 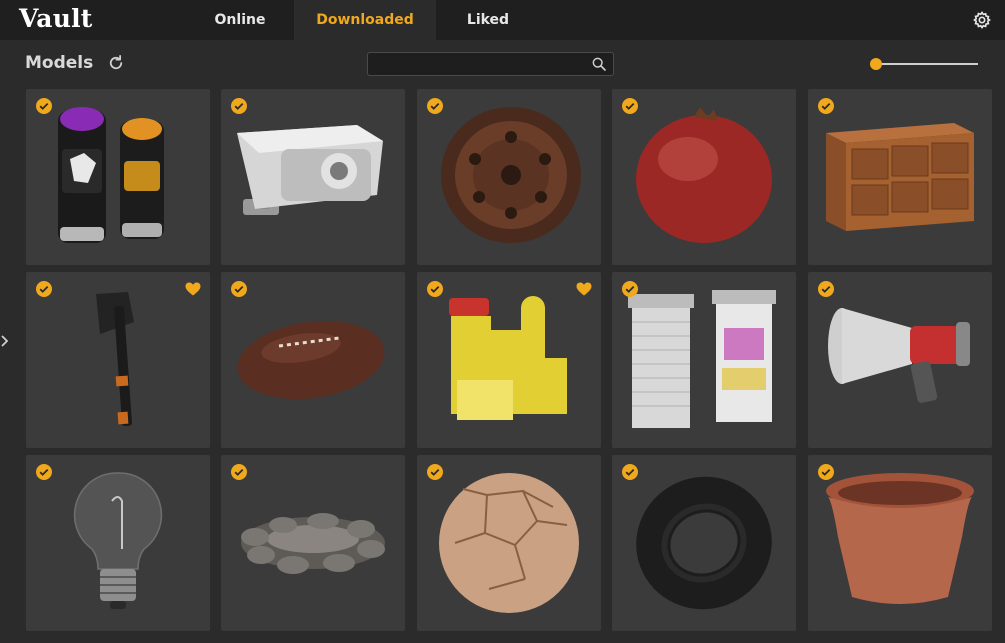 What do you see at coordinates (900, 538) in the screenshot?
I see `terracotta-pot-thumbnail` at bounding box center [900, 538].